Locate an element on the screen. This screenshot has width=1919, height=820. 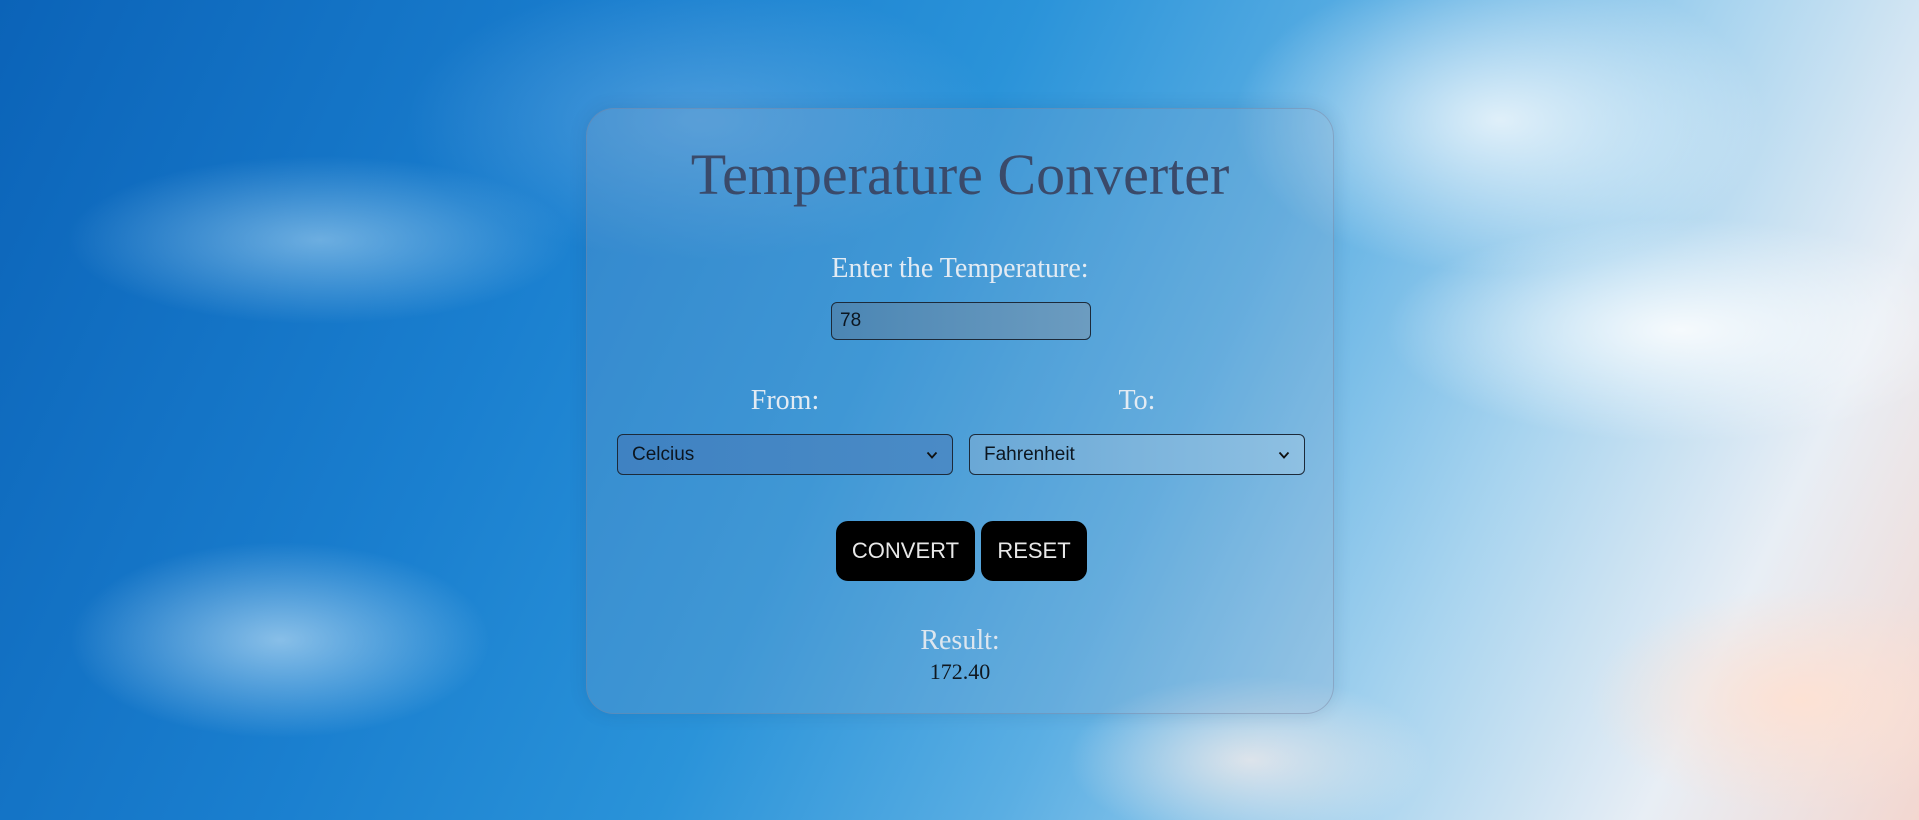
reset-button: RESET is located at coordinates (1034, 551).